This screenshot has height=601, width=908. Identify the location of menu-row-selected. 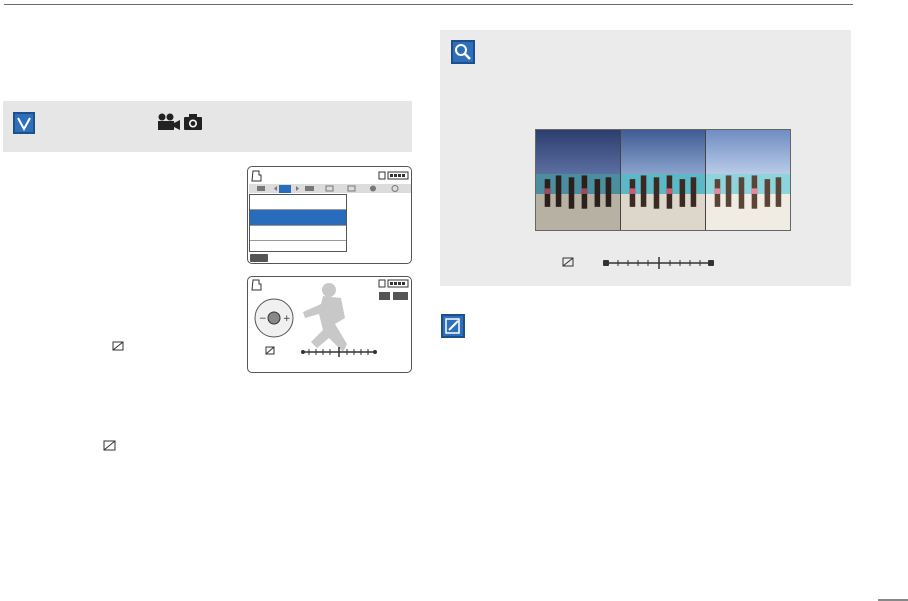
(298, 218).